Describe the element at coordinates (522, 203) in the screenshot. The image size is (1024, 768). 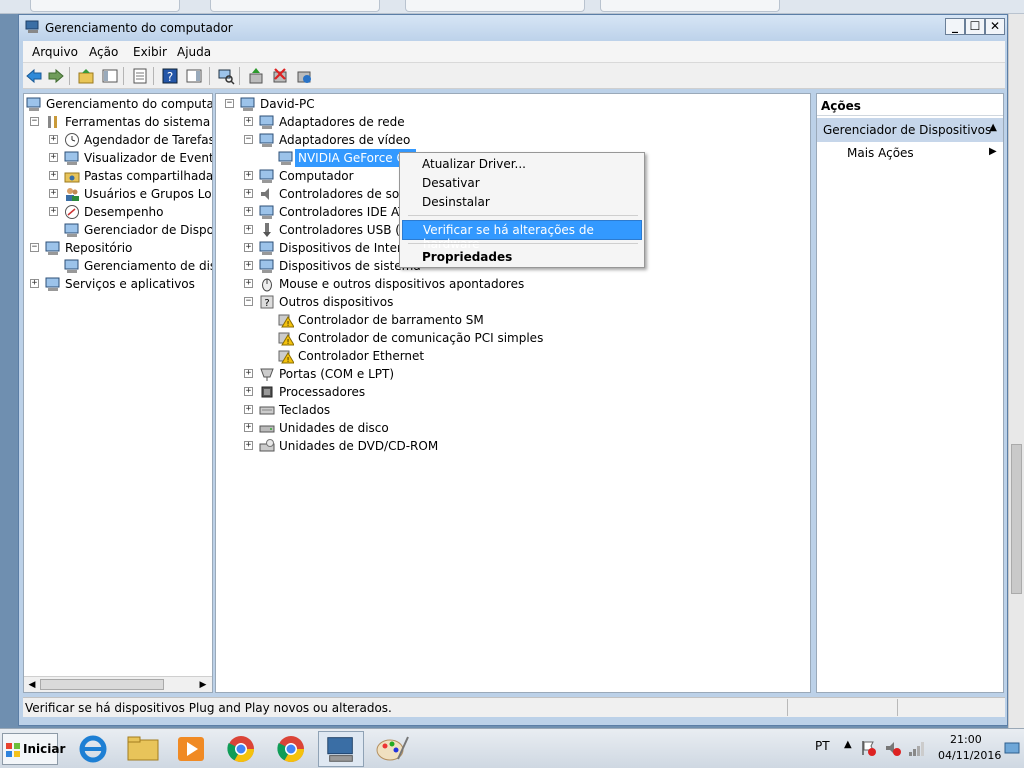
I see `menu-item-uninstall: Desinstalar` at that location.